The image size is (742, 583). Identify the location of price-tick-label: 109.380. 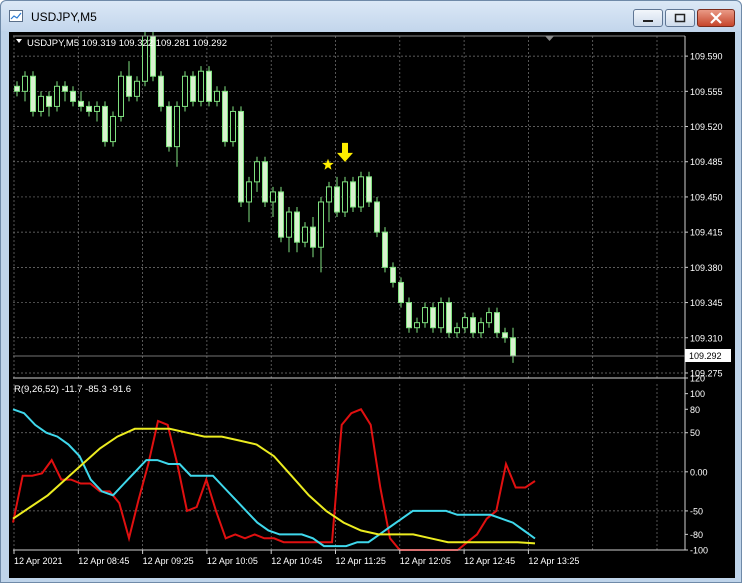
(706, 268).